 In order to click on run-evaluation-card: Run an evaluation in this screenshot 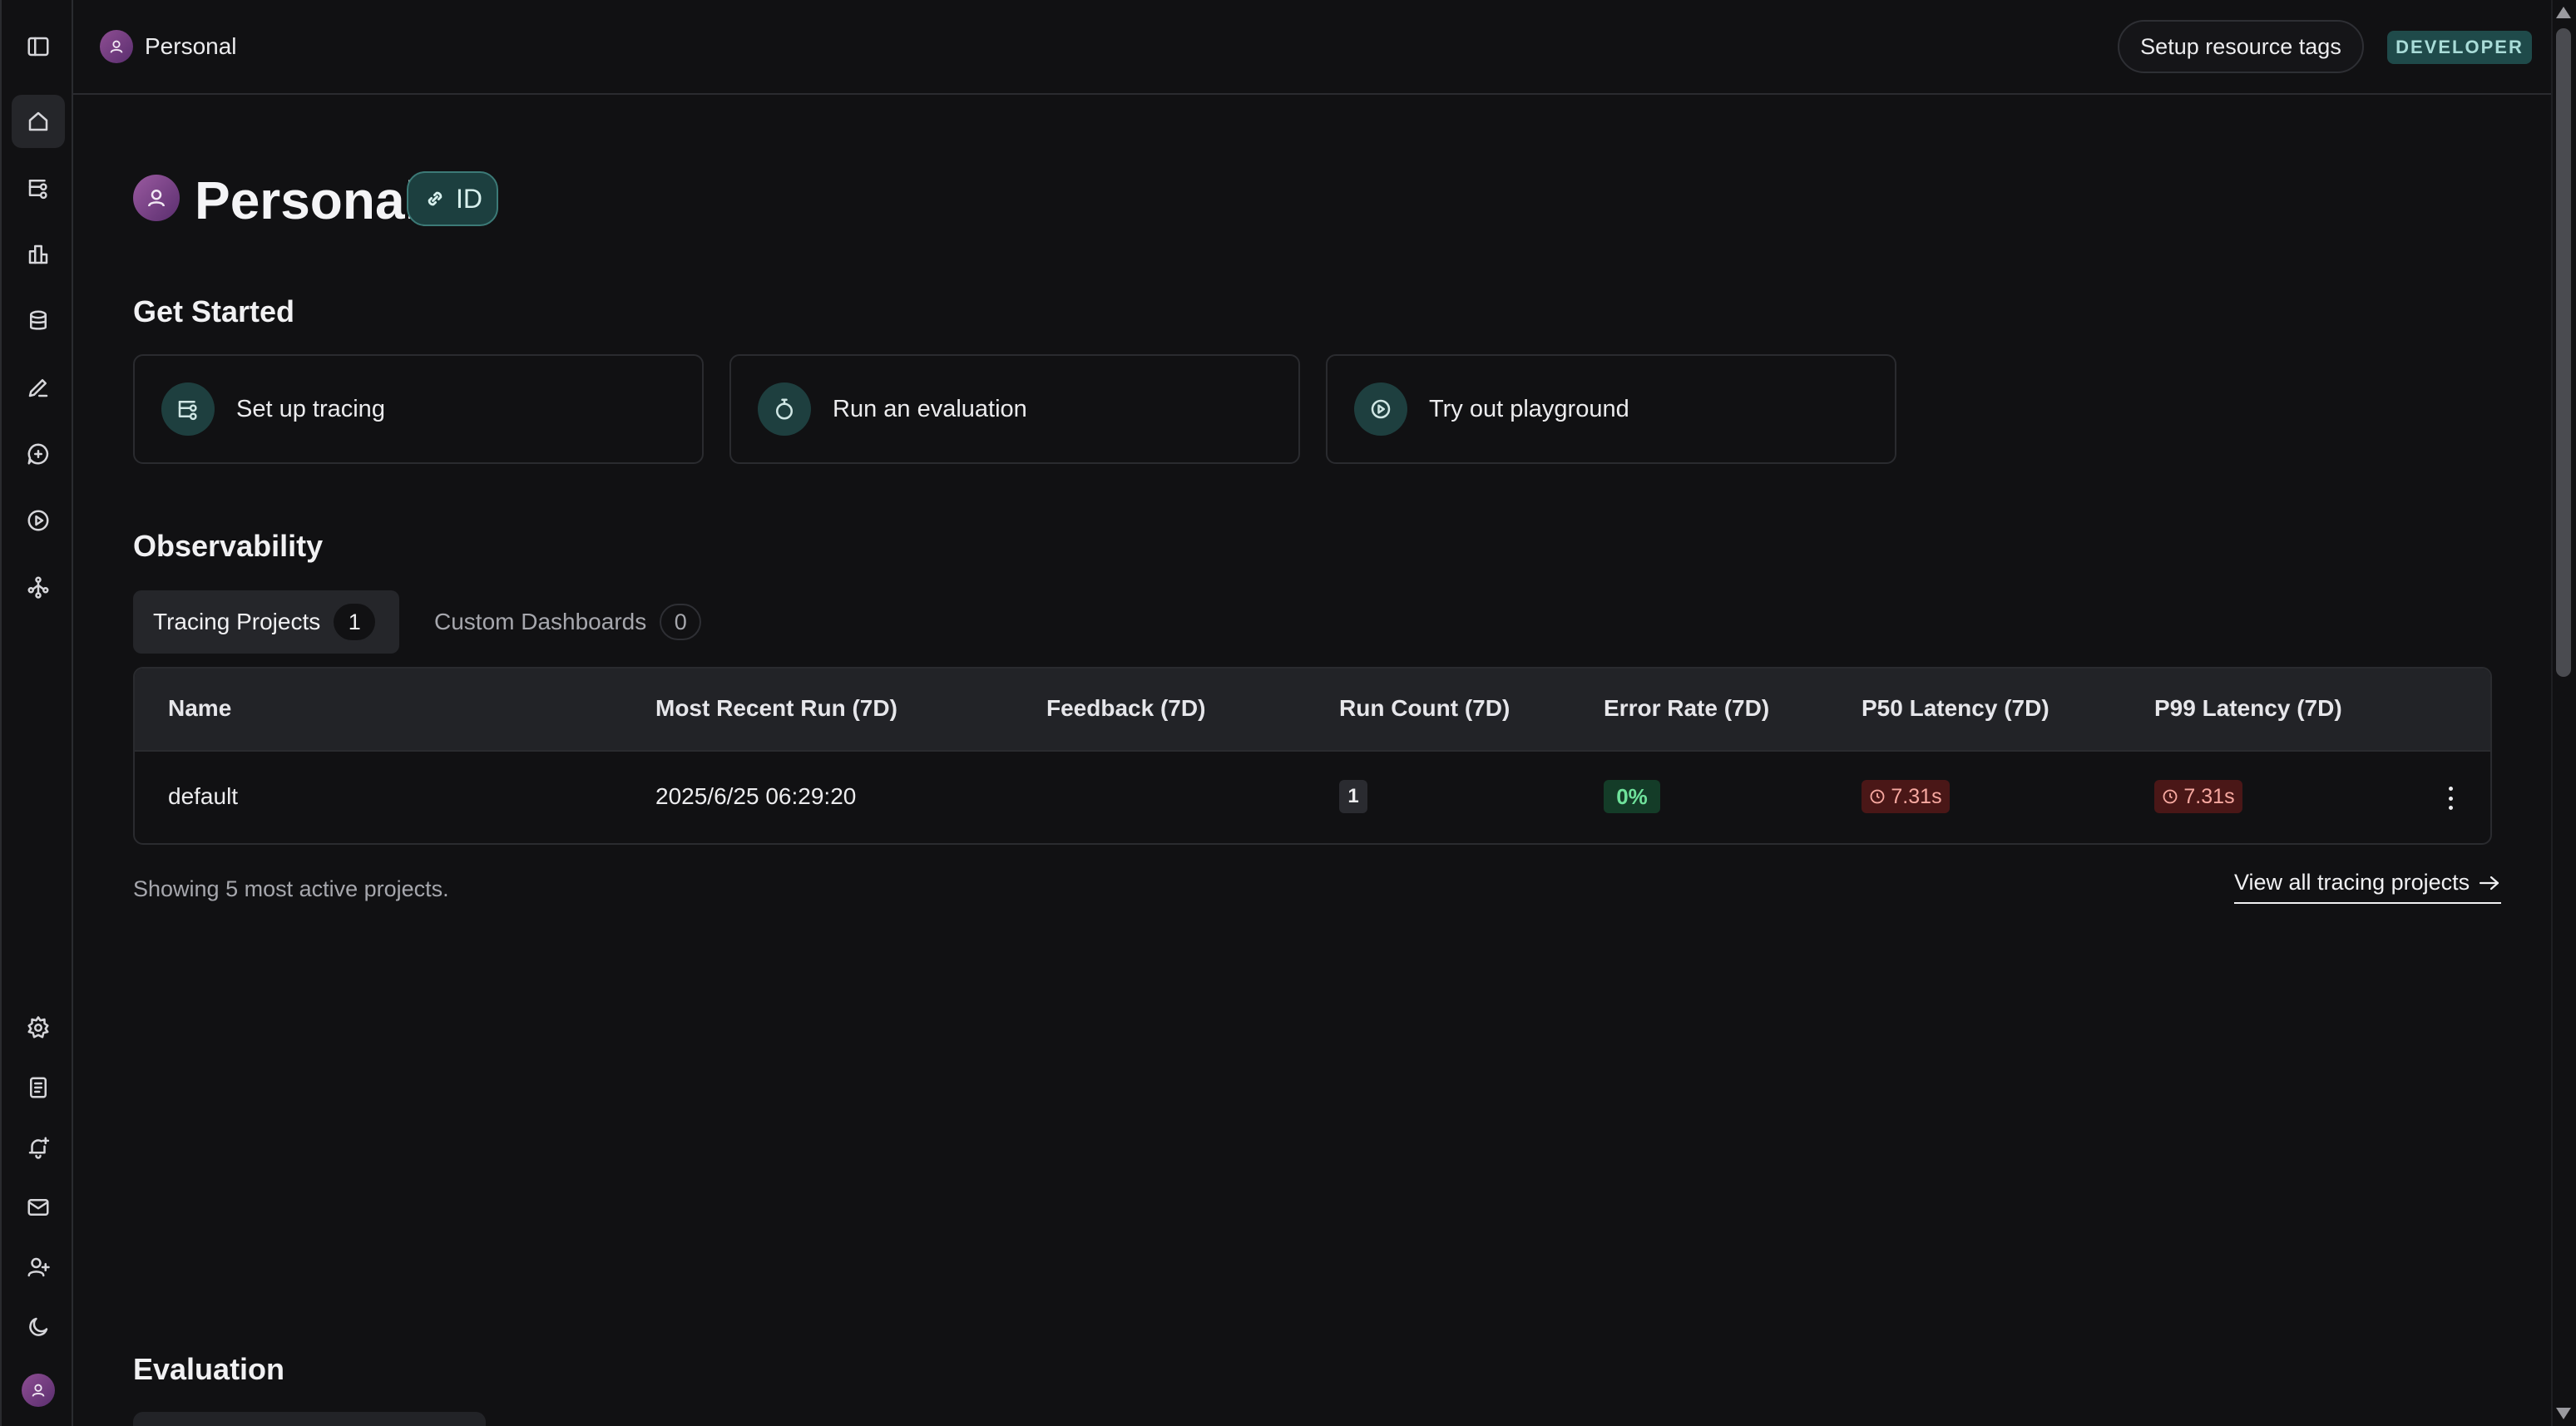, I will do `click(1014, 409)`.